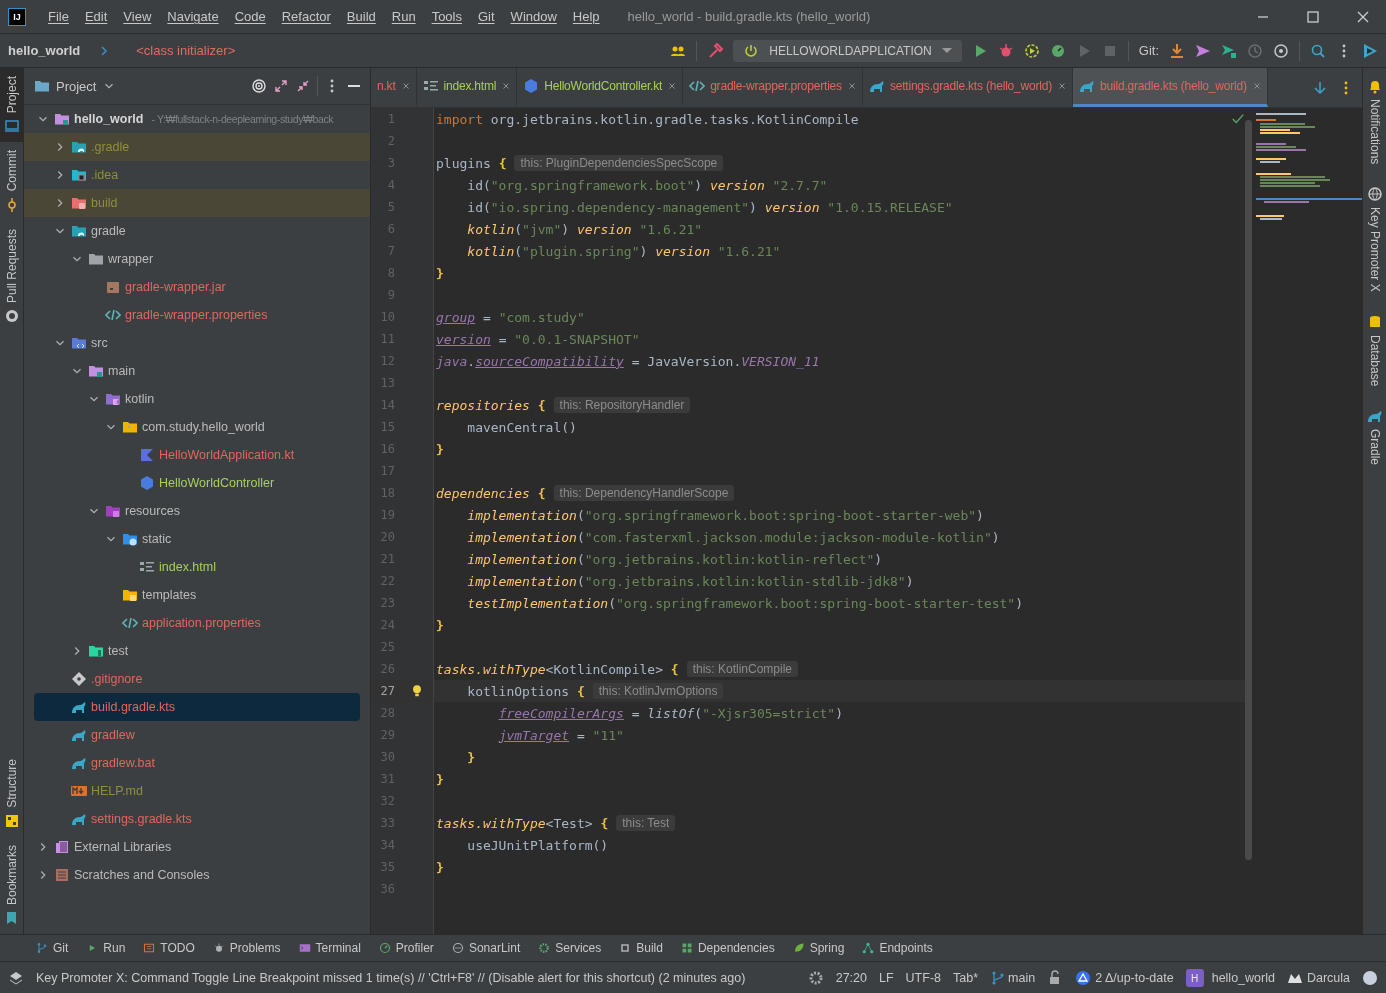 The height and width of the screenshot is (993, 1386). I want to click on project-name: hello_world, so click(1243, 978).